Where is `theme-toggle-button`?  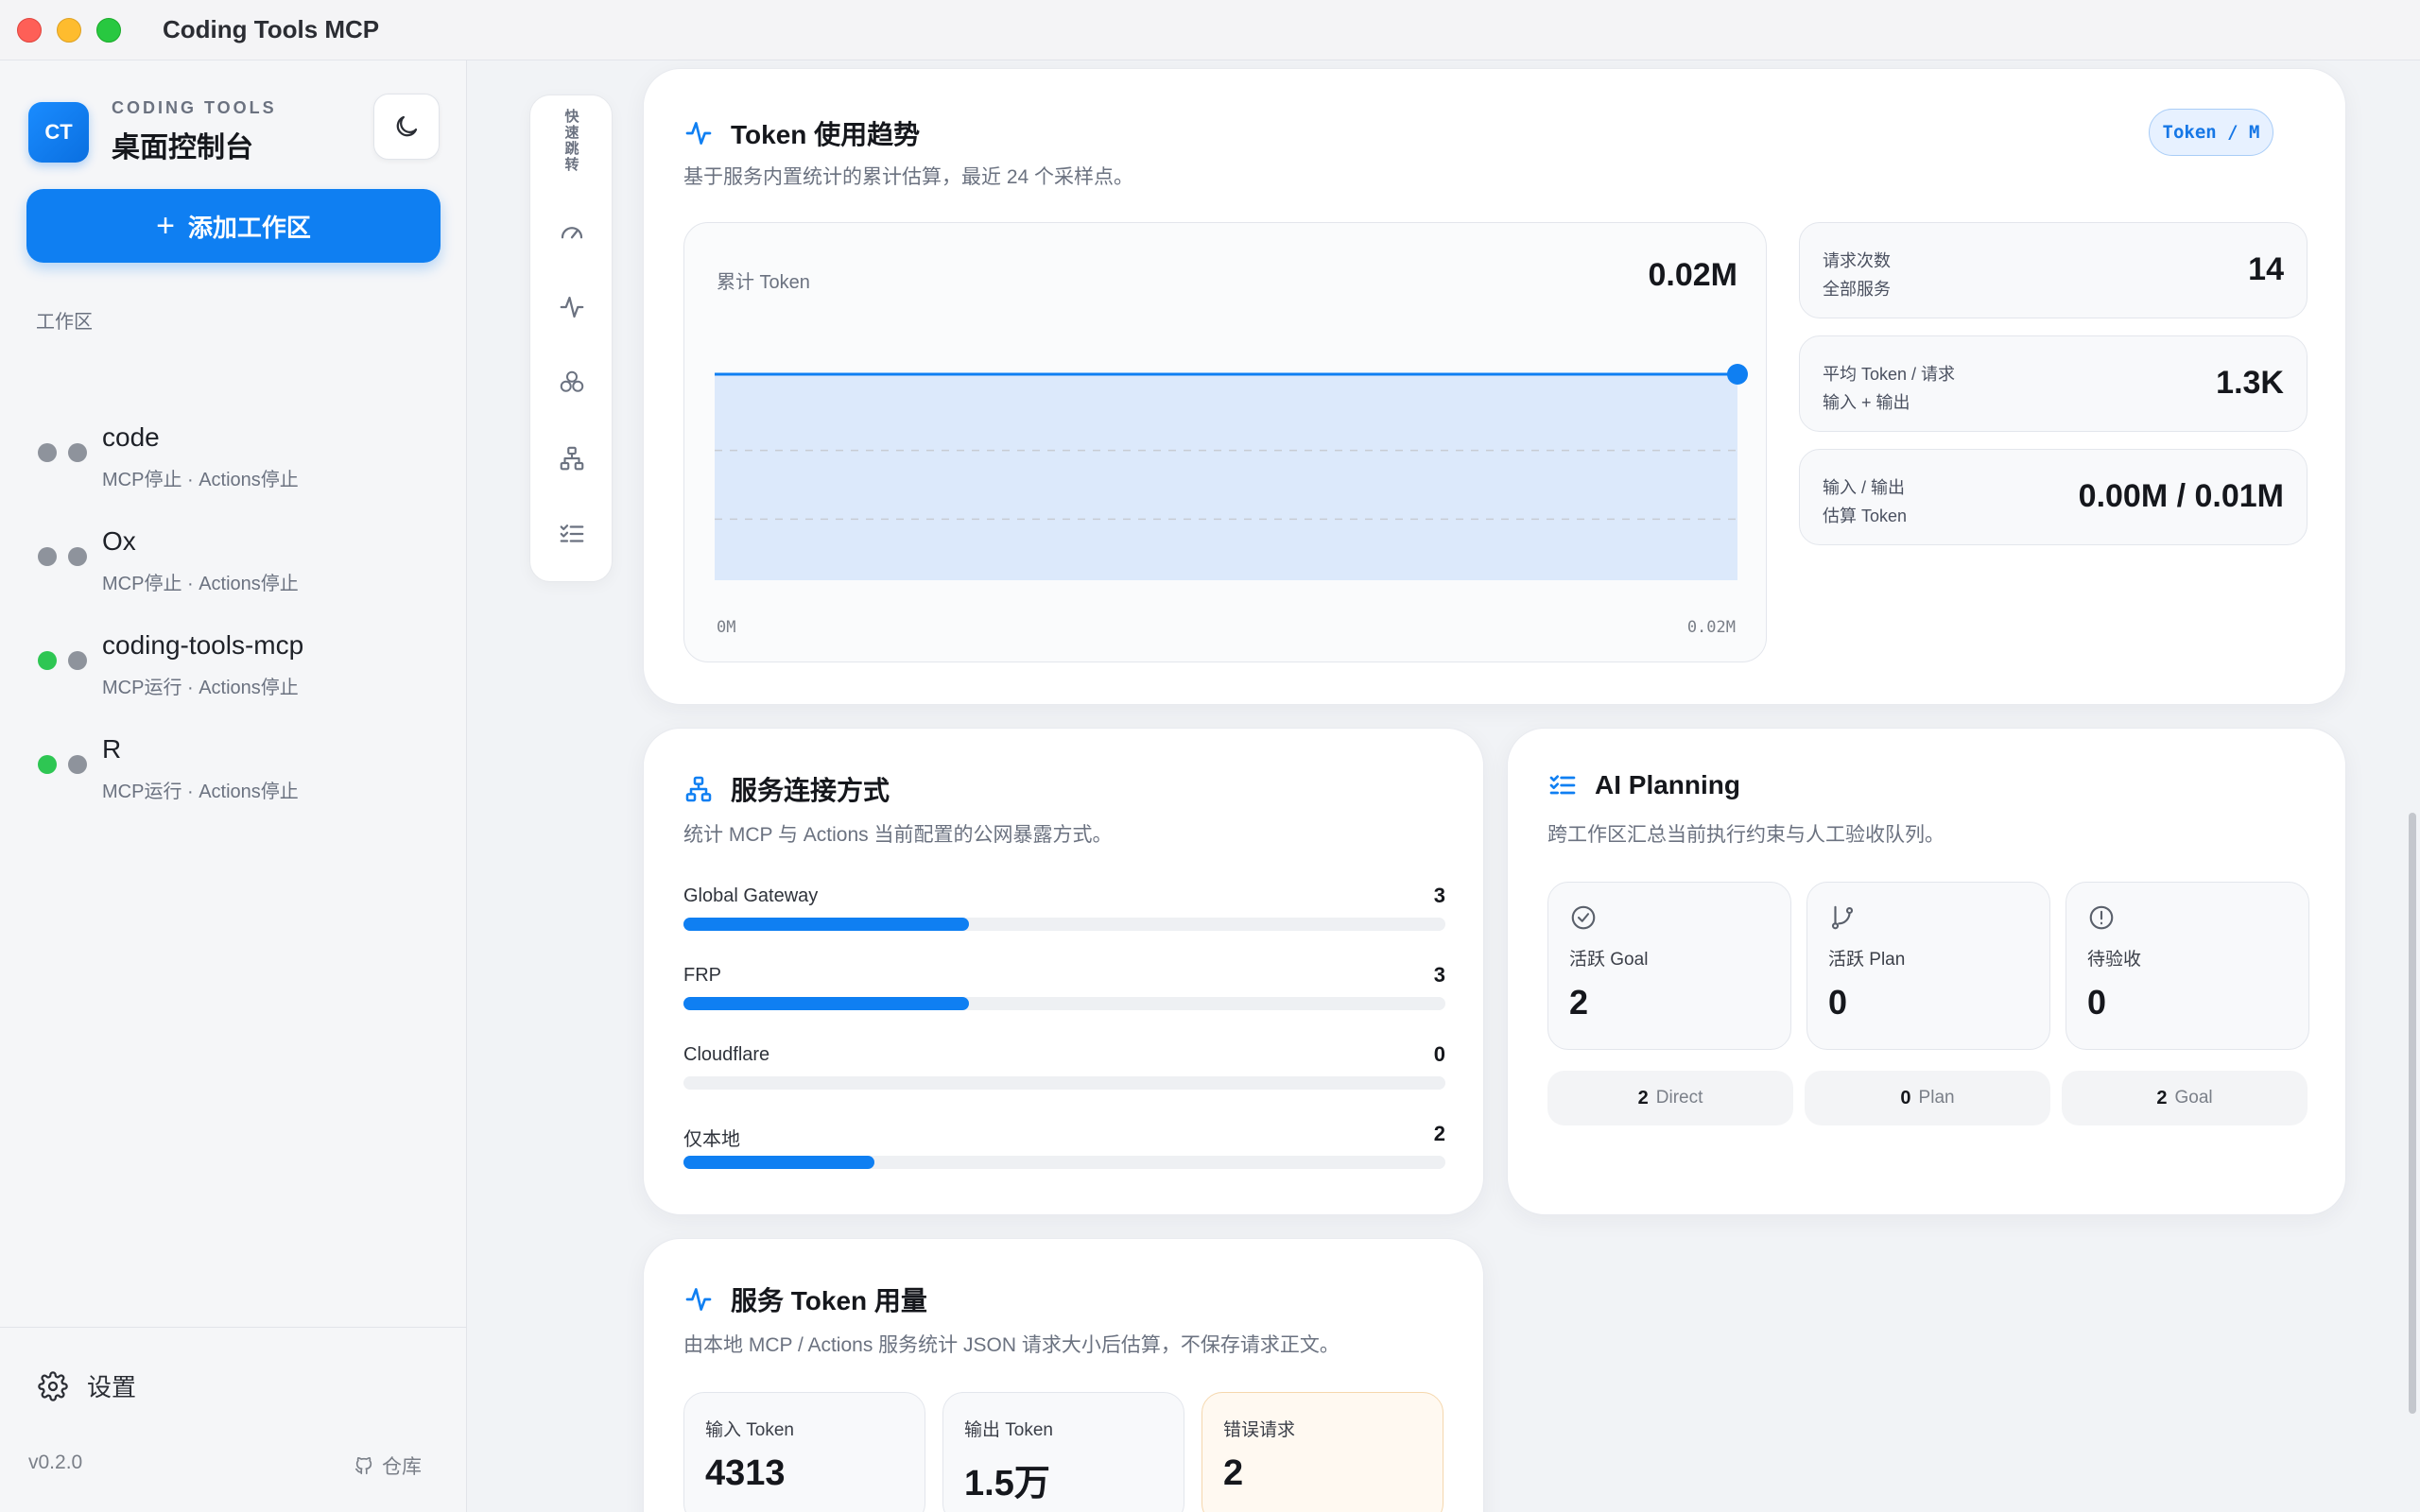 theme-toggle-button is located at coordinates (407, 127).